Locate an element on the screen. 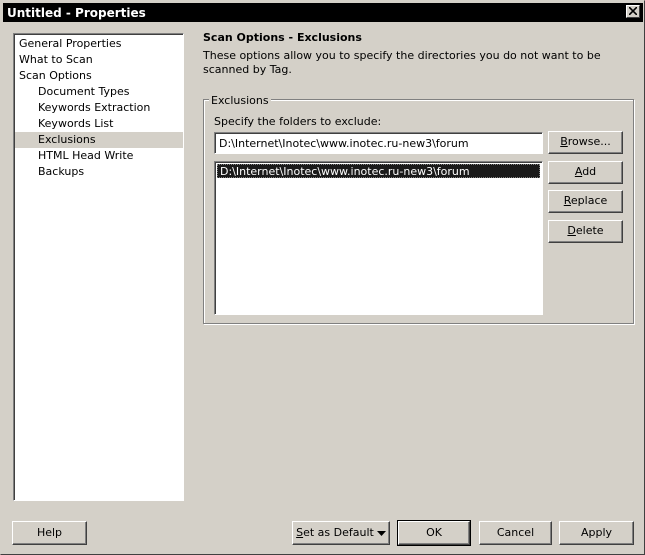 This screenshot has width=645, height=555. tree-item-exclusions: Exclusions is located at coordinates (99, 140).